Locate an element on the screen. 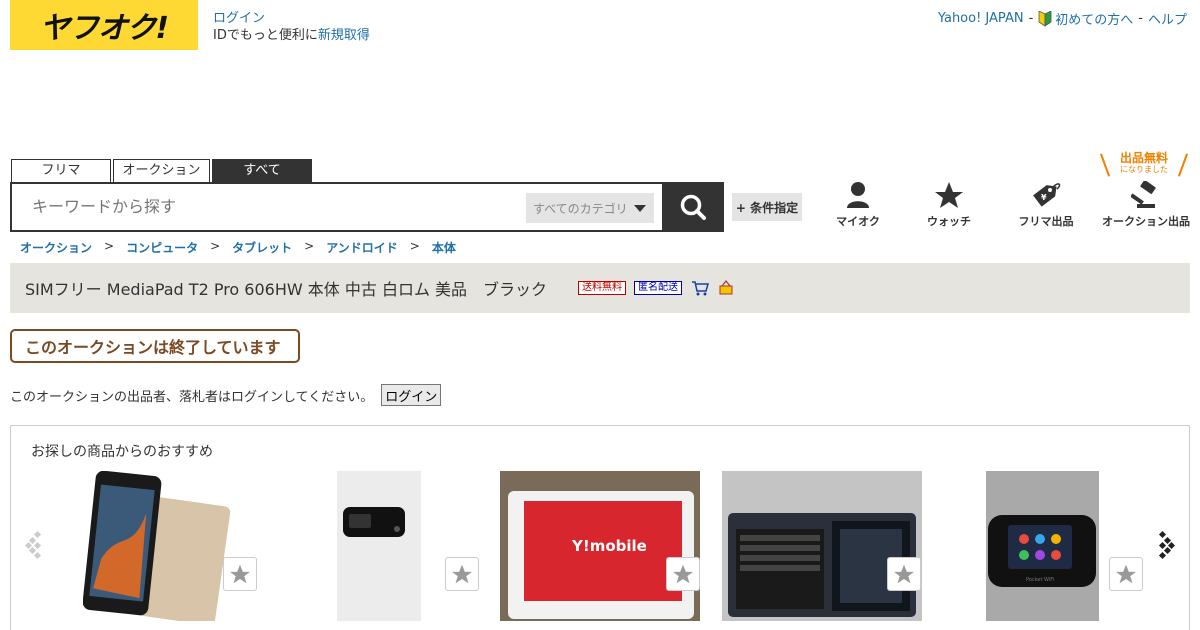  breadcrumb-item: アンドロイド is located at coordinates (362, 247).